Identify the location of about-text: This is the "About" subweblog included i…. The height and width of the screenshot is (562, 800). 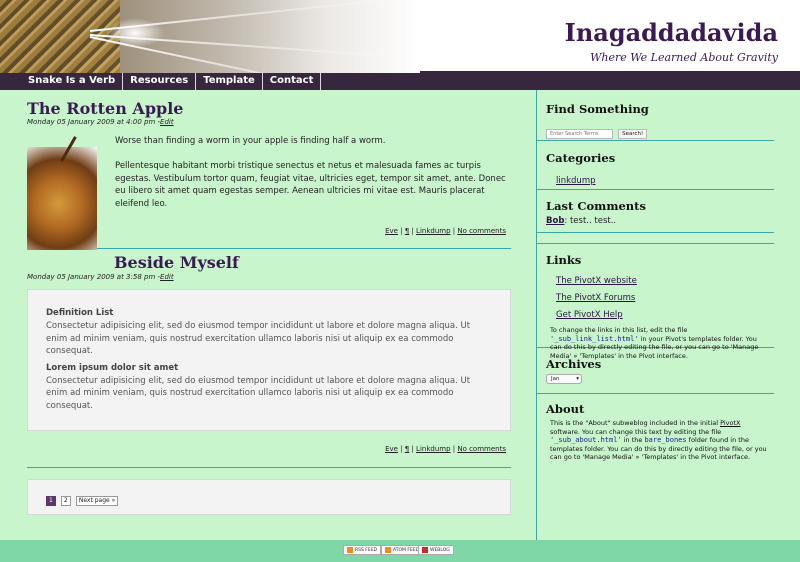
(658, 440).